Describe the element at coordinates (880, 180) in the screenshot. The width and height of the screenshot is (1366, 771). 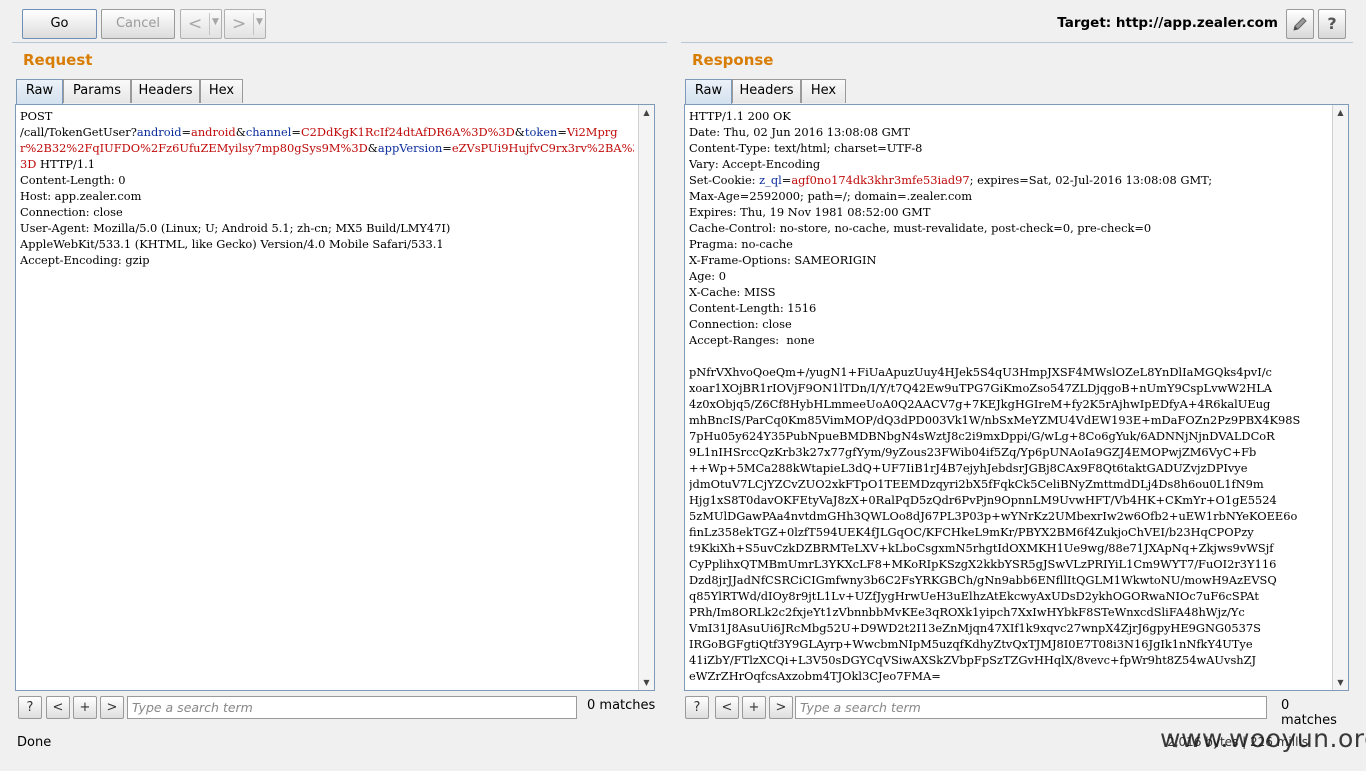
I see `param-value: agf0no174dk3khr3mfe53iad97` at that location.